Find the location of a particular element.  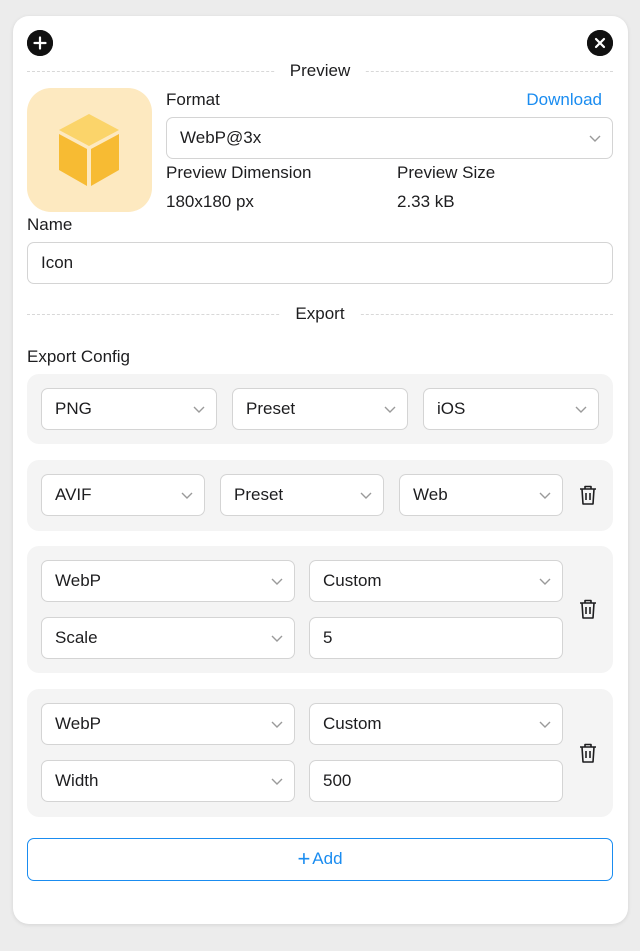

format-label: Format is located at coordinates (193, 99).